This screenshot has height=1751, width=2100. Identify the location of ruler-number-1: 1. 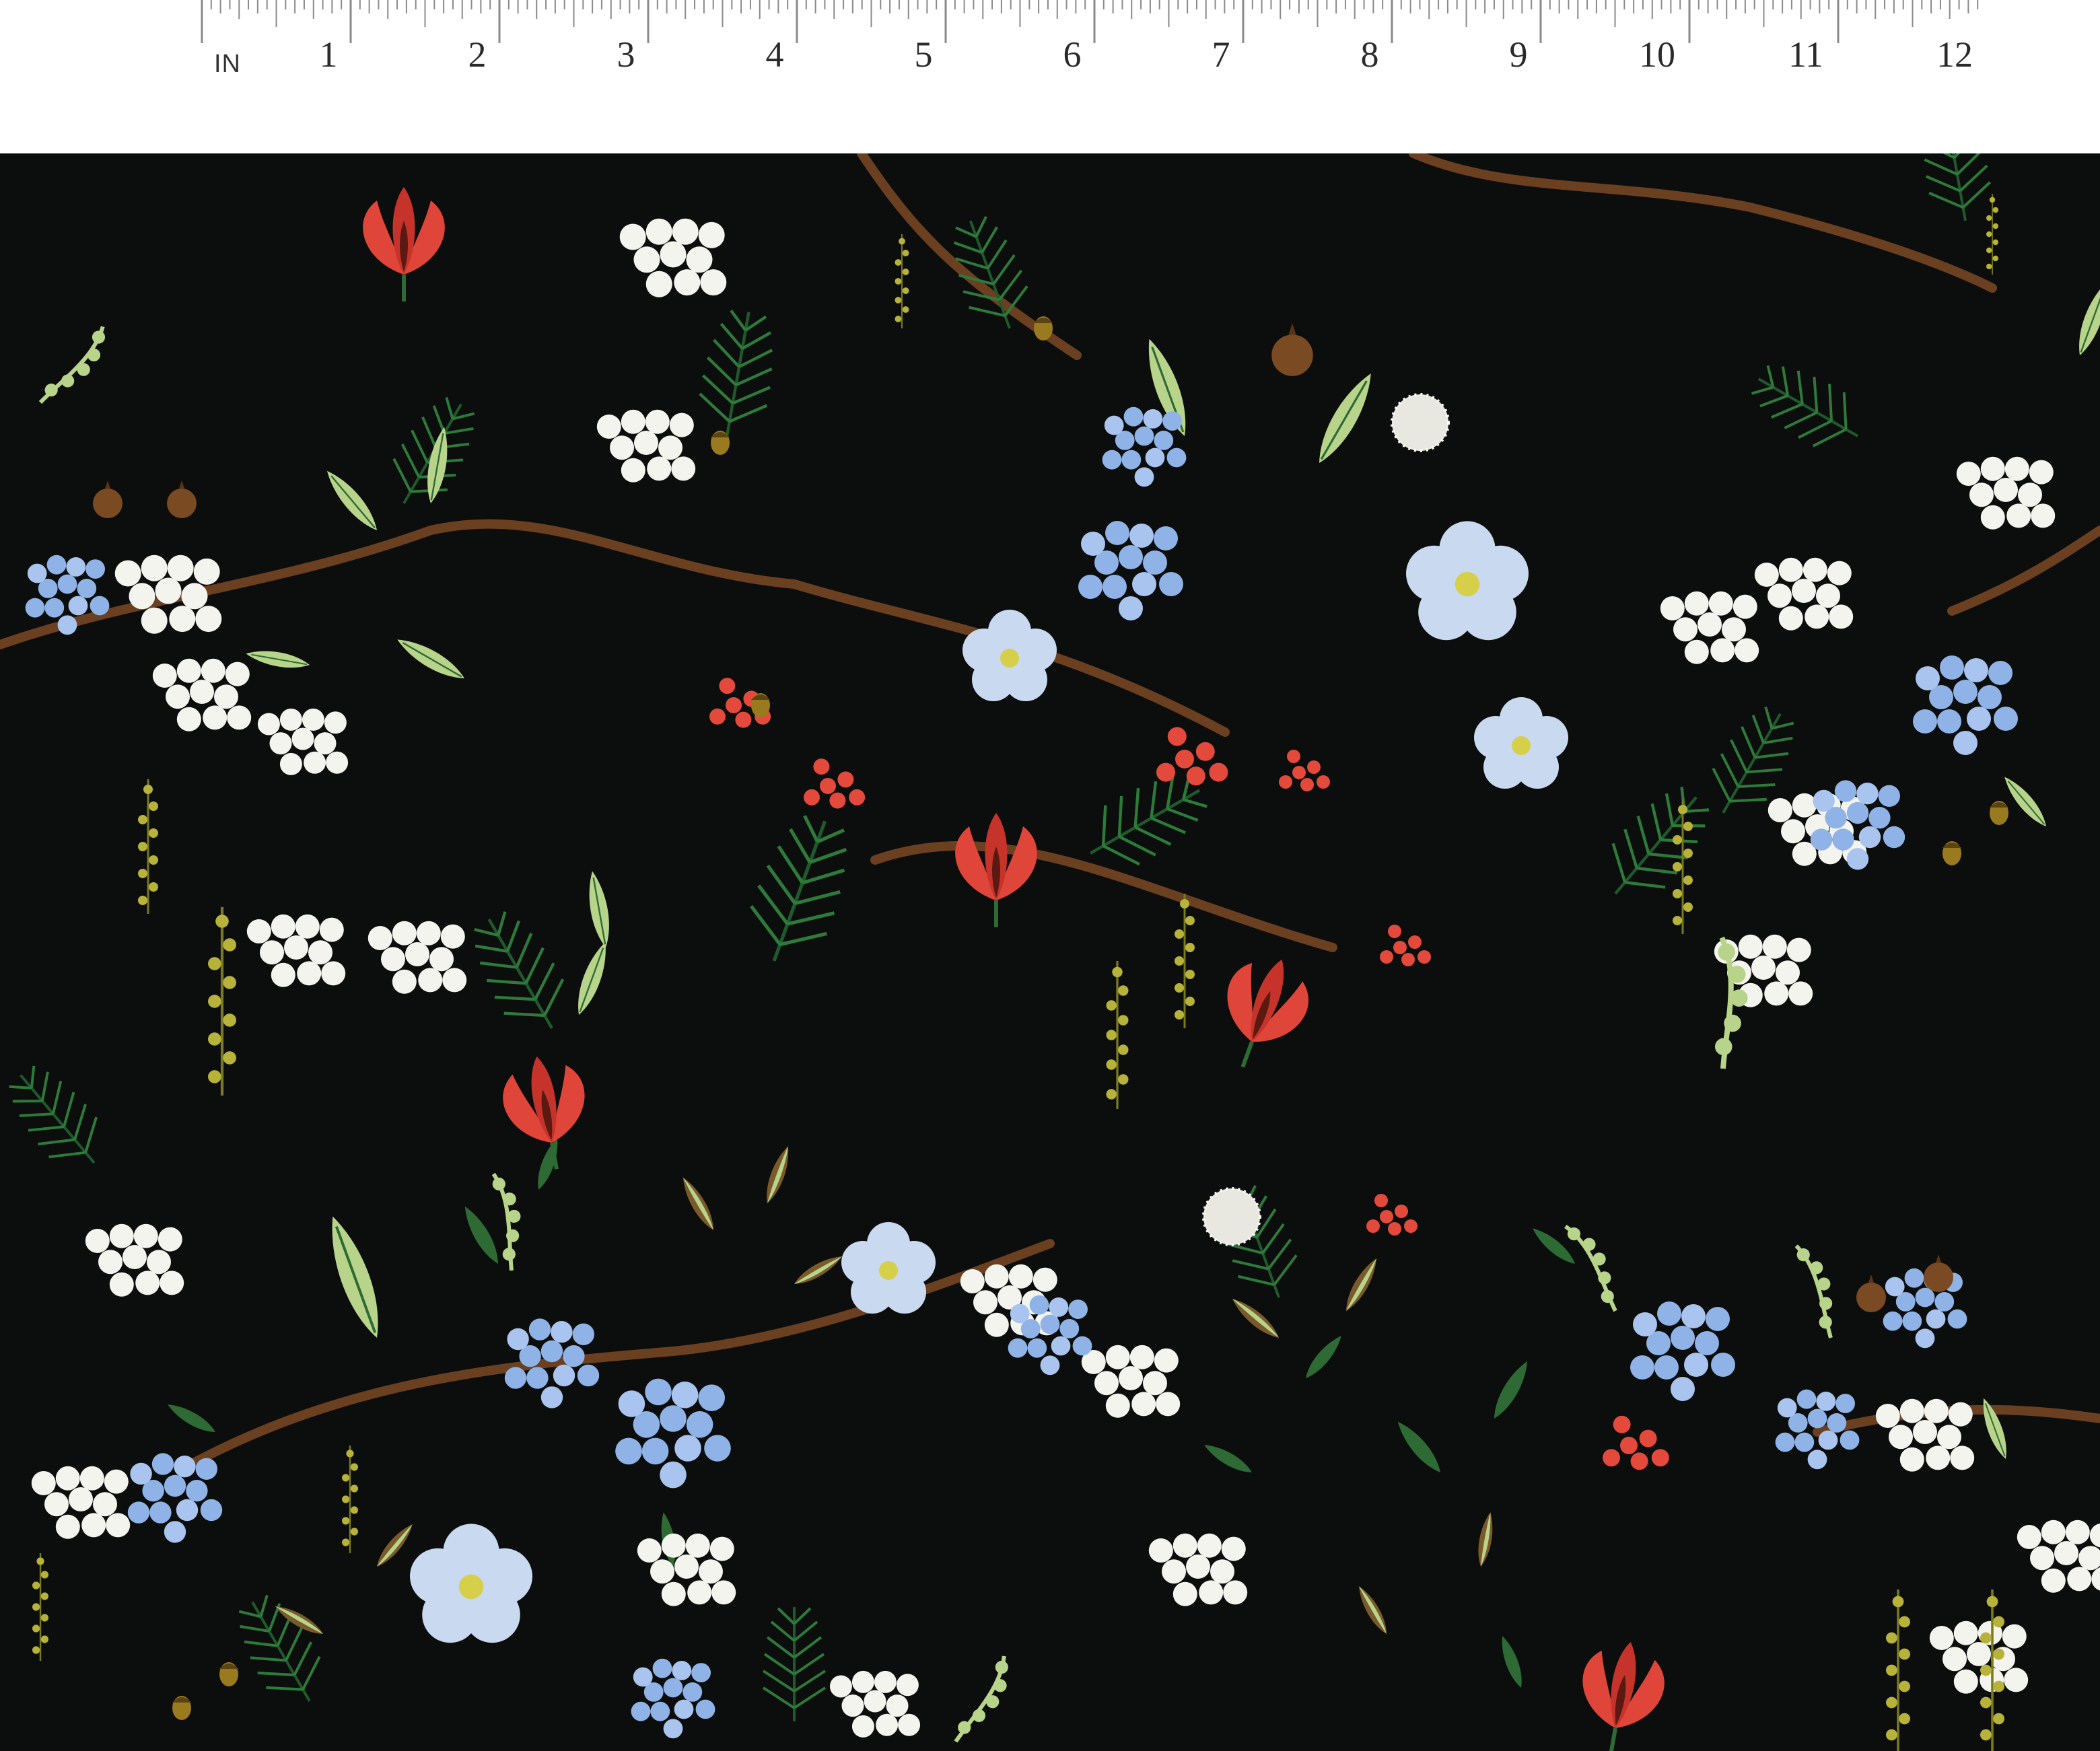
(329, 55).